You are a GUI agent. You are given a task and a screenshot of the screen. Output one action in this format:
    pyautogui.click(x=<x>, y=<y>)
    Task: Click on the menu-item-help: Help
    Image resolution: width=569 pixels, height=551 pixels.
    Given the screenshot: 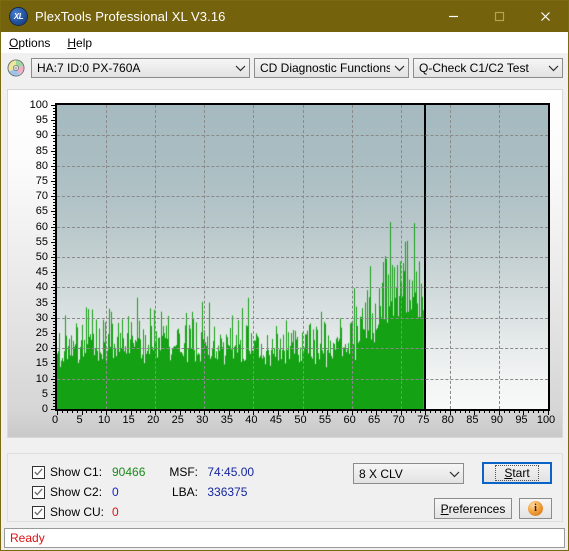 What is the action you would take?
    pyautogui.click(x=80, y=43)
    